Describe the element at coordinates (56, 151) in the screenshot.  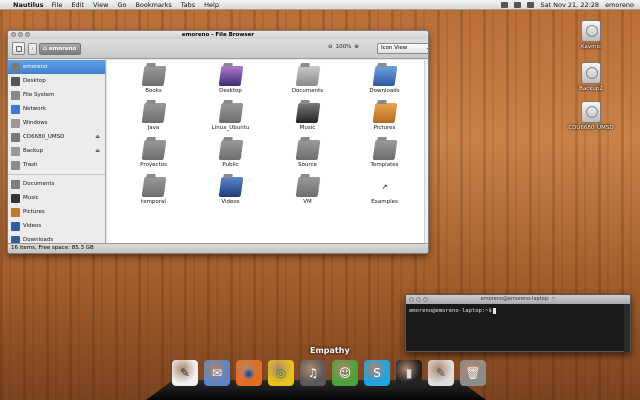
I see `sidebar-item-backup: Backup ⏏` at that location.